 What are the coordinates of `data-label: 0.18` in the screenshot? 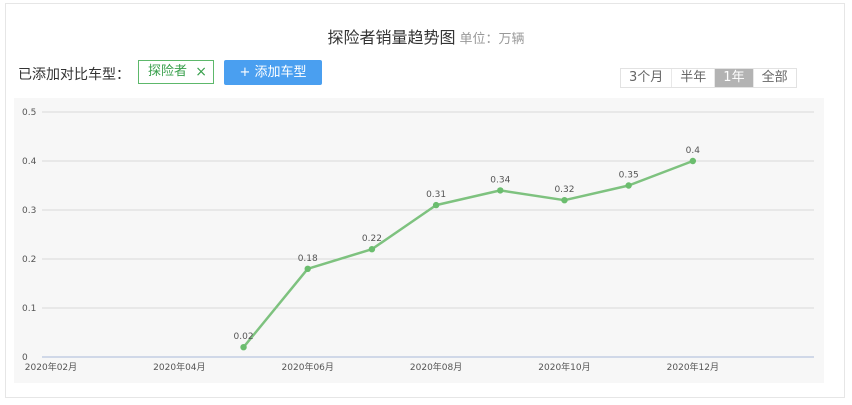 It's located at (308, 259).